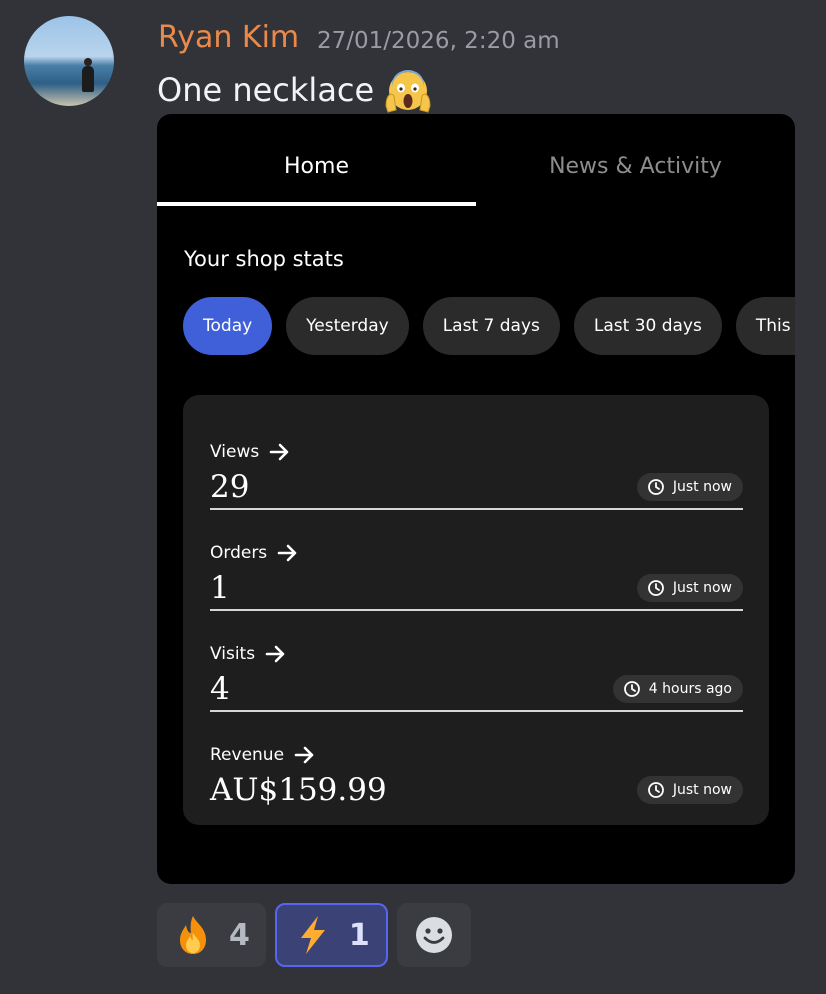 The image size is (826, 994). Describe the element at coordinates (193, 935) in the screenshot. I see `fire-icon` at that location.